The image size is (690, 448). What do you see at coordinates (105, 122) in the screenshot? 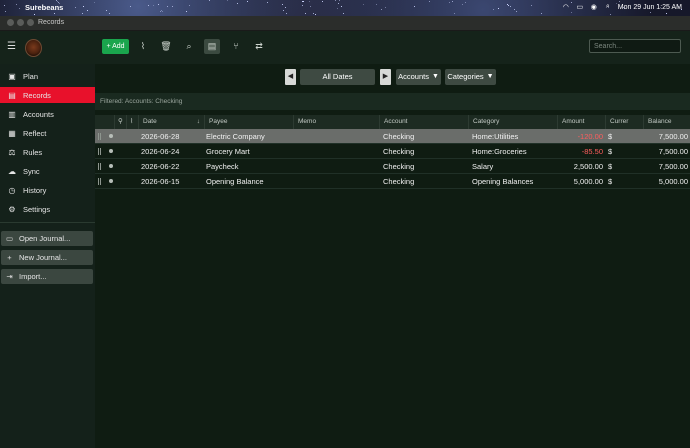
I see `column-status` at bounding box center [105, 122].